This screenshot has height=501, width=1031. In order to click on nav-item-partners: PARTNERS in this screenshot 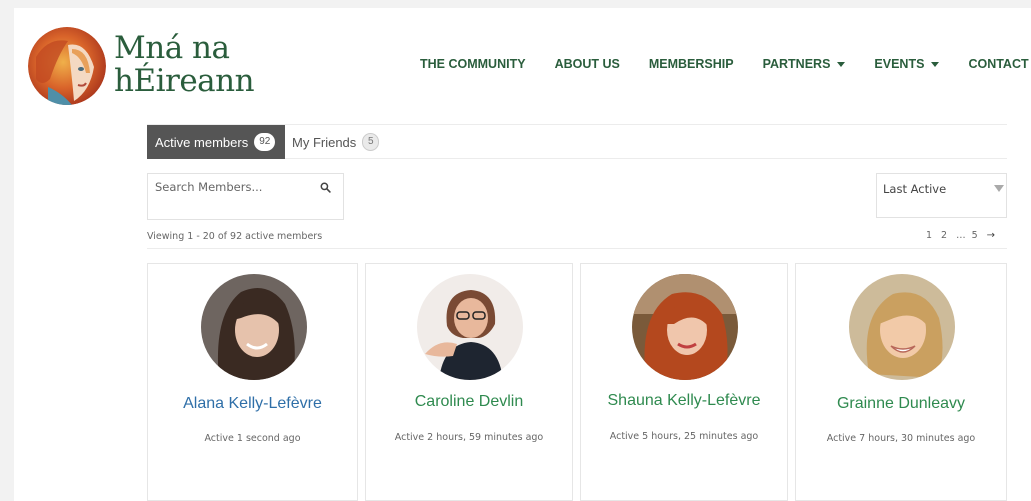, I will do `click(804, 64)`.